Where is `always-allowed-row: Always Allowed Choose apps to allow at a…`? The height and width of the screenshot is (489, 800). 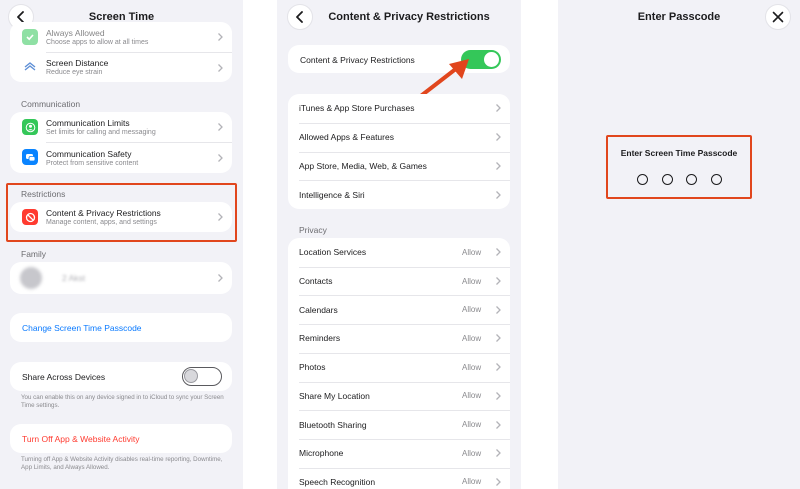 always-allowed-row: Always Allowed Choose apps to allow at a… is located at coordinates (121, 37).